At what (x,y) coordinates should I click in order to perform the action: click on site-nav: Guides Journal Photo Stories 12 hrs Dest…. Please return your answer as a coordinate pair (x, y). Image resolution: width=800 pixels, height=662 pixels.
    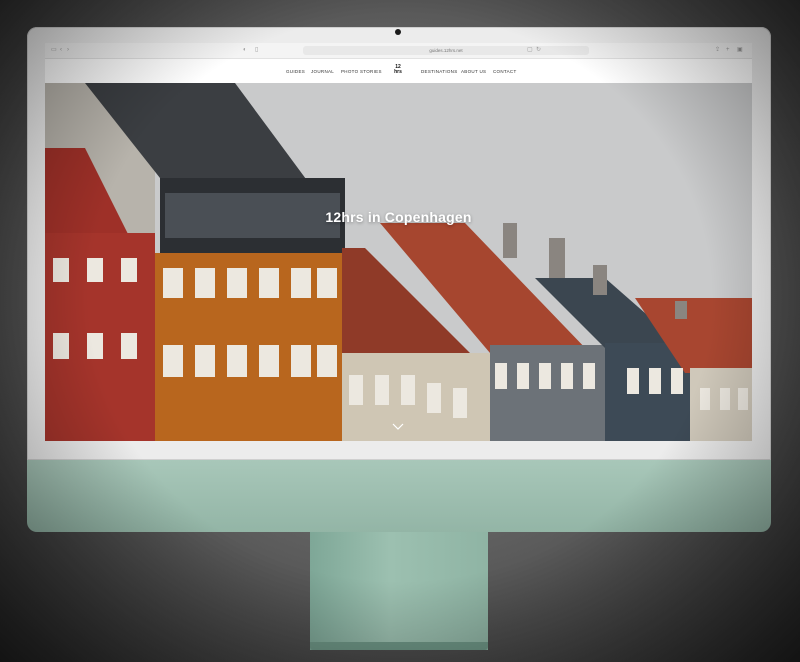
    Looking at the image, I should click on (398, 71).